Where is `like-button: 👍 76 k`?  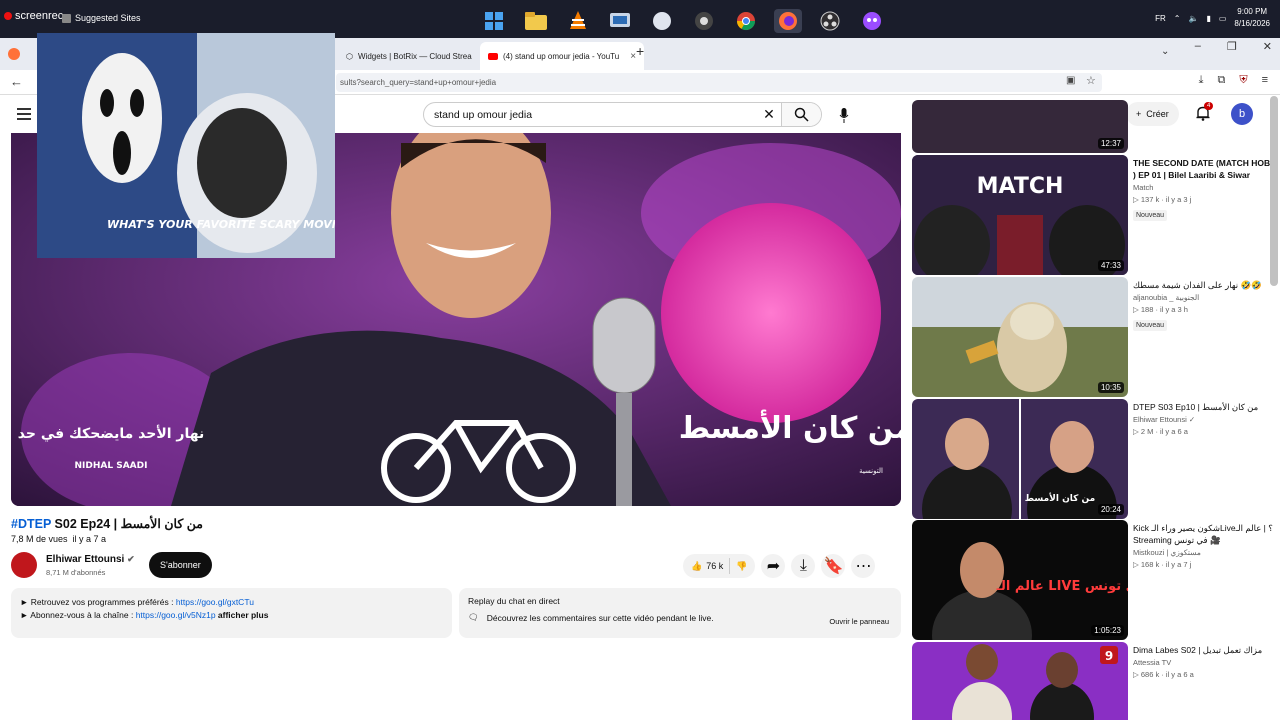 like-button: 👍 76 k is located at coordinates (707, 566).